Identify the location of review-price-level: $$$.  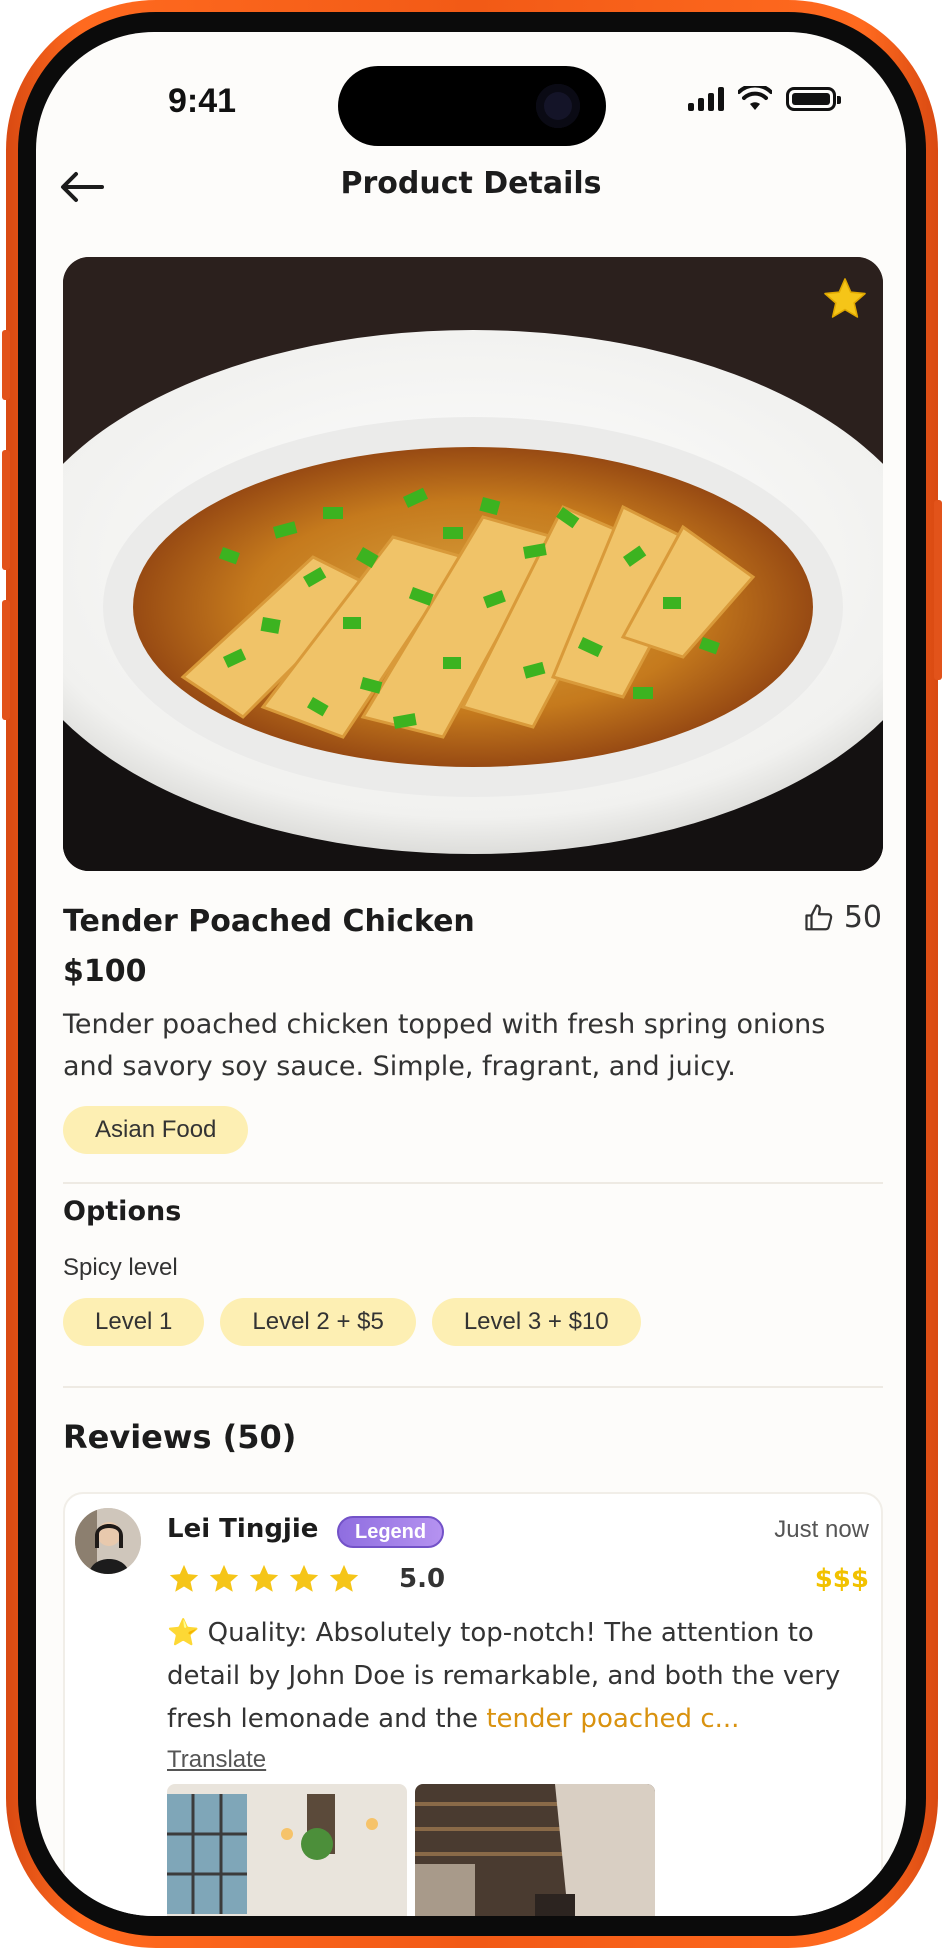
(841, 1579).